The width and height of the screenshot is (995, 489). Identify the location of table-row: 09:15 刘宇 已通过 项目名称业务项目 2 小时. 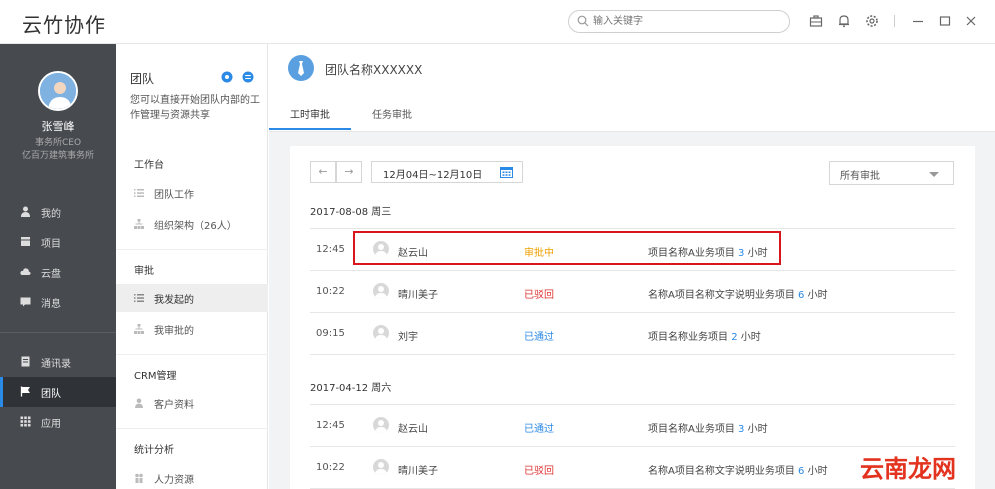
(632, 334).